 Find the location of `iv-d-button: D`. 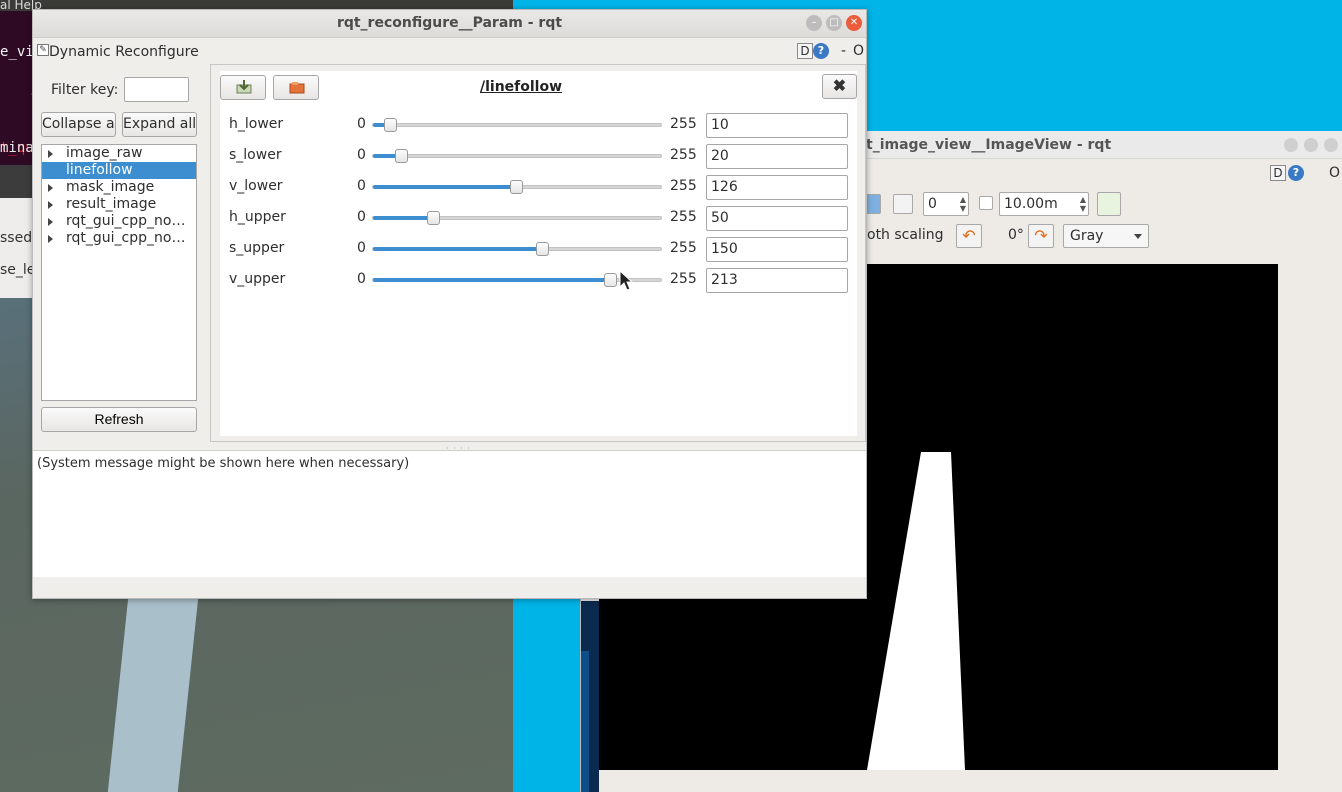

iv-d-button: D is located at coordinates (1278, 173).